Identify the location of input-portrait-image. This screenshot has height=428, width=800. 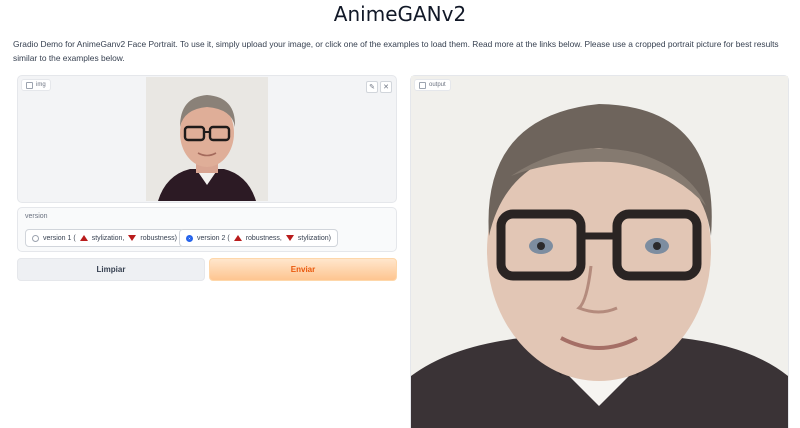
(207, 139).